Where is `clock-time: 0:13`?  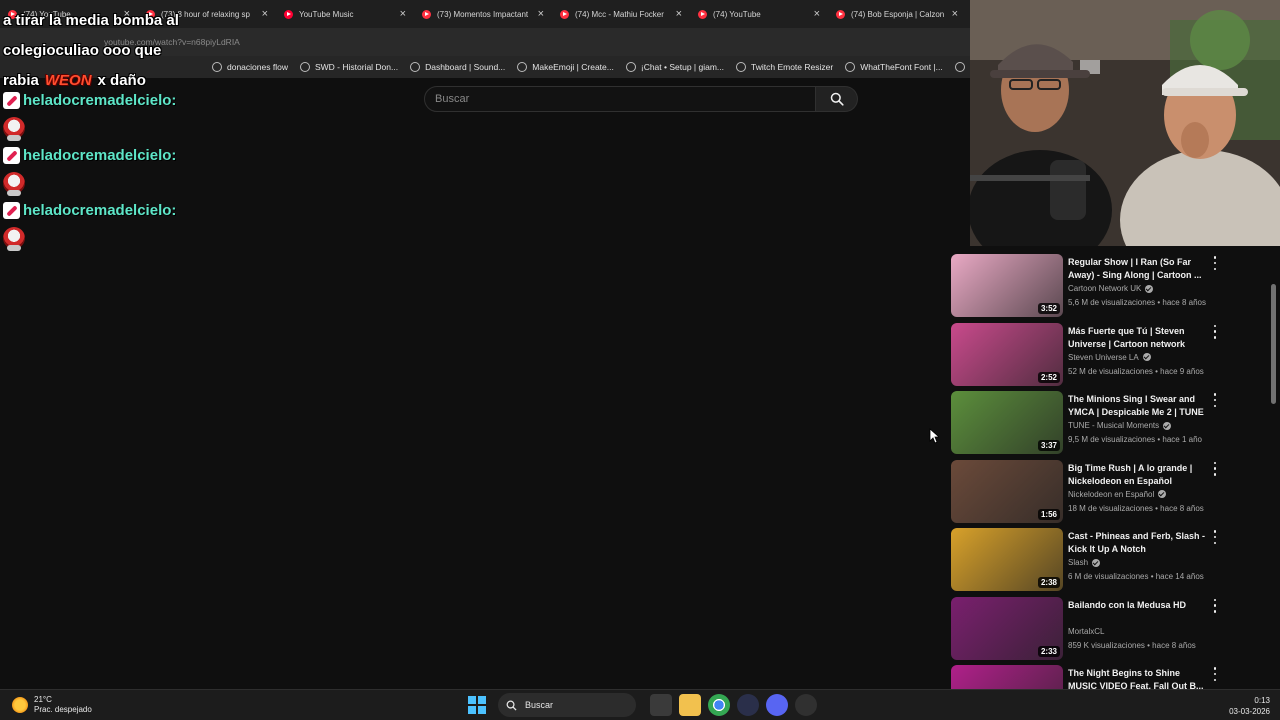
clock-time: 0:13 is located at coordinates (1262, 700).